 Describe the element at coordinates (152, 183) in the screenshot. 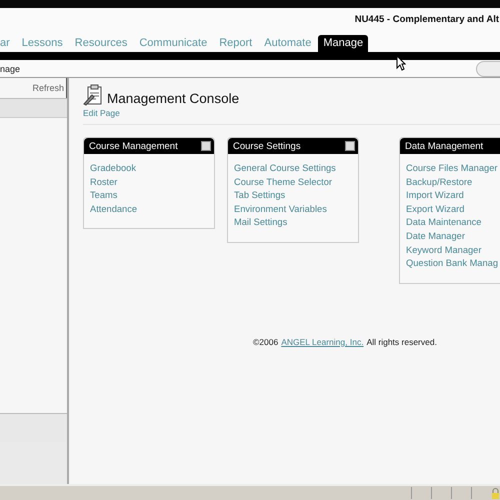

I see `panel-link: Roster` at that location.